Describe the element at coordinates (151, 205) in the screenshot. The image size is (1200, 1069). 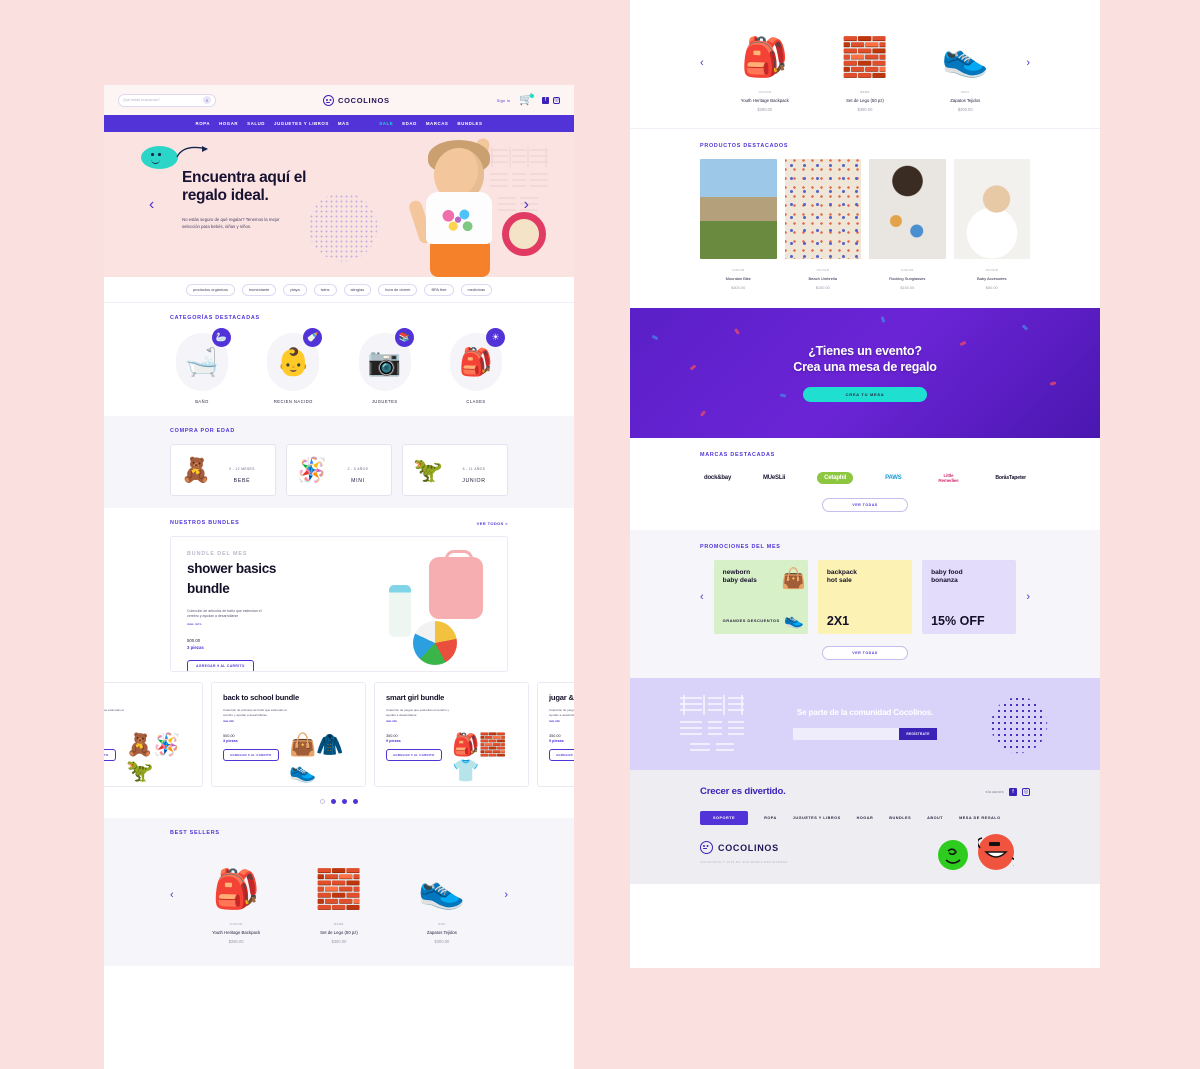
I see `hero-prev-button: ‹` at that location.